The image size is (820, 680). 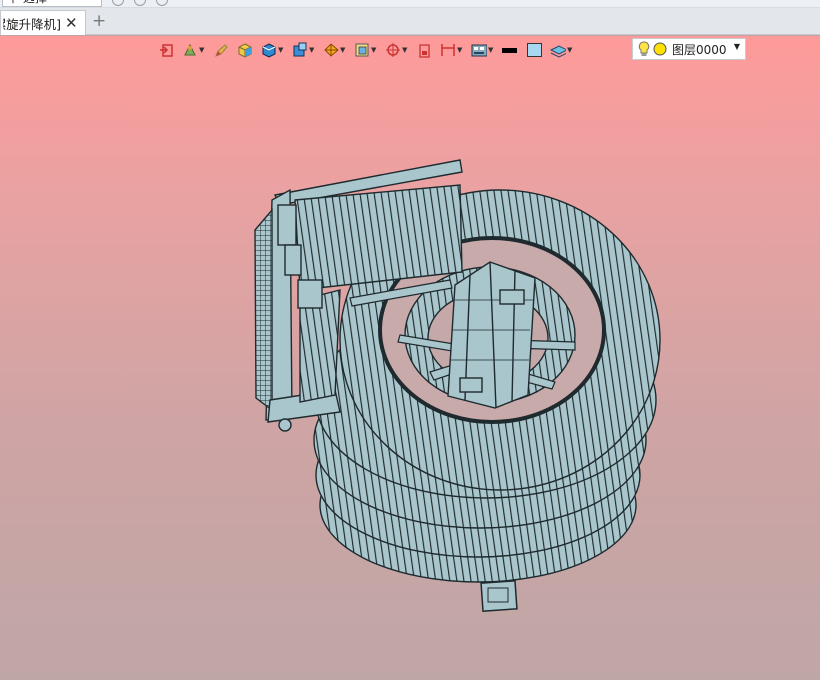 What do you see at coordinates (71, 23) in the screenshot?
I see `close-icon: ✕` at bounding box center [71, 23].